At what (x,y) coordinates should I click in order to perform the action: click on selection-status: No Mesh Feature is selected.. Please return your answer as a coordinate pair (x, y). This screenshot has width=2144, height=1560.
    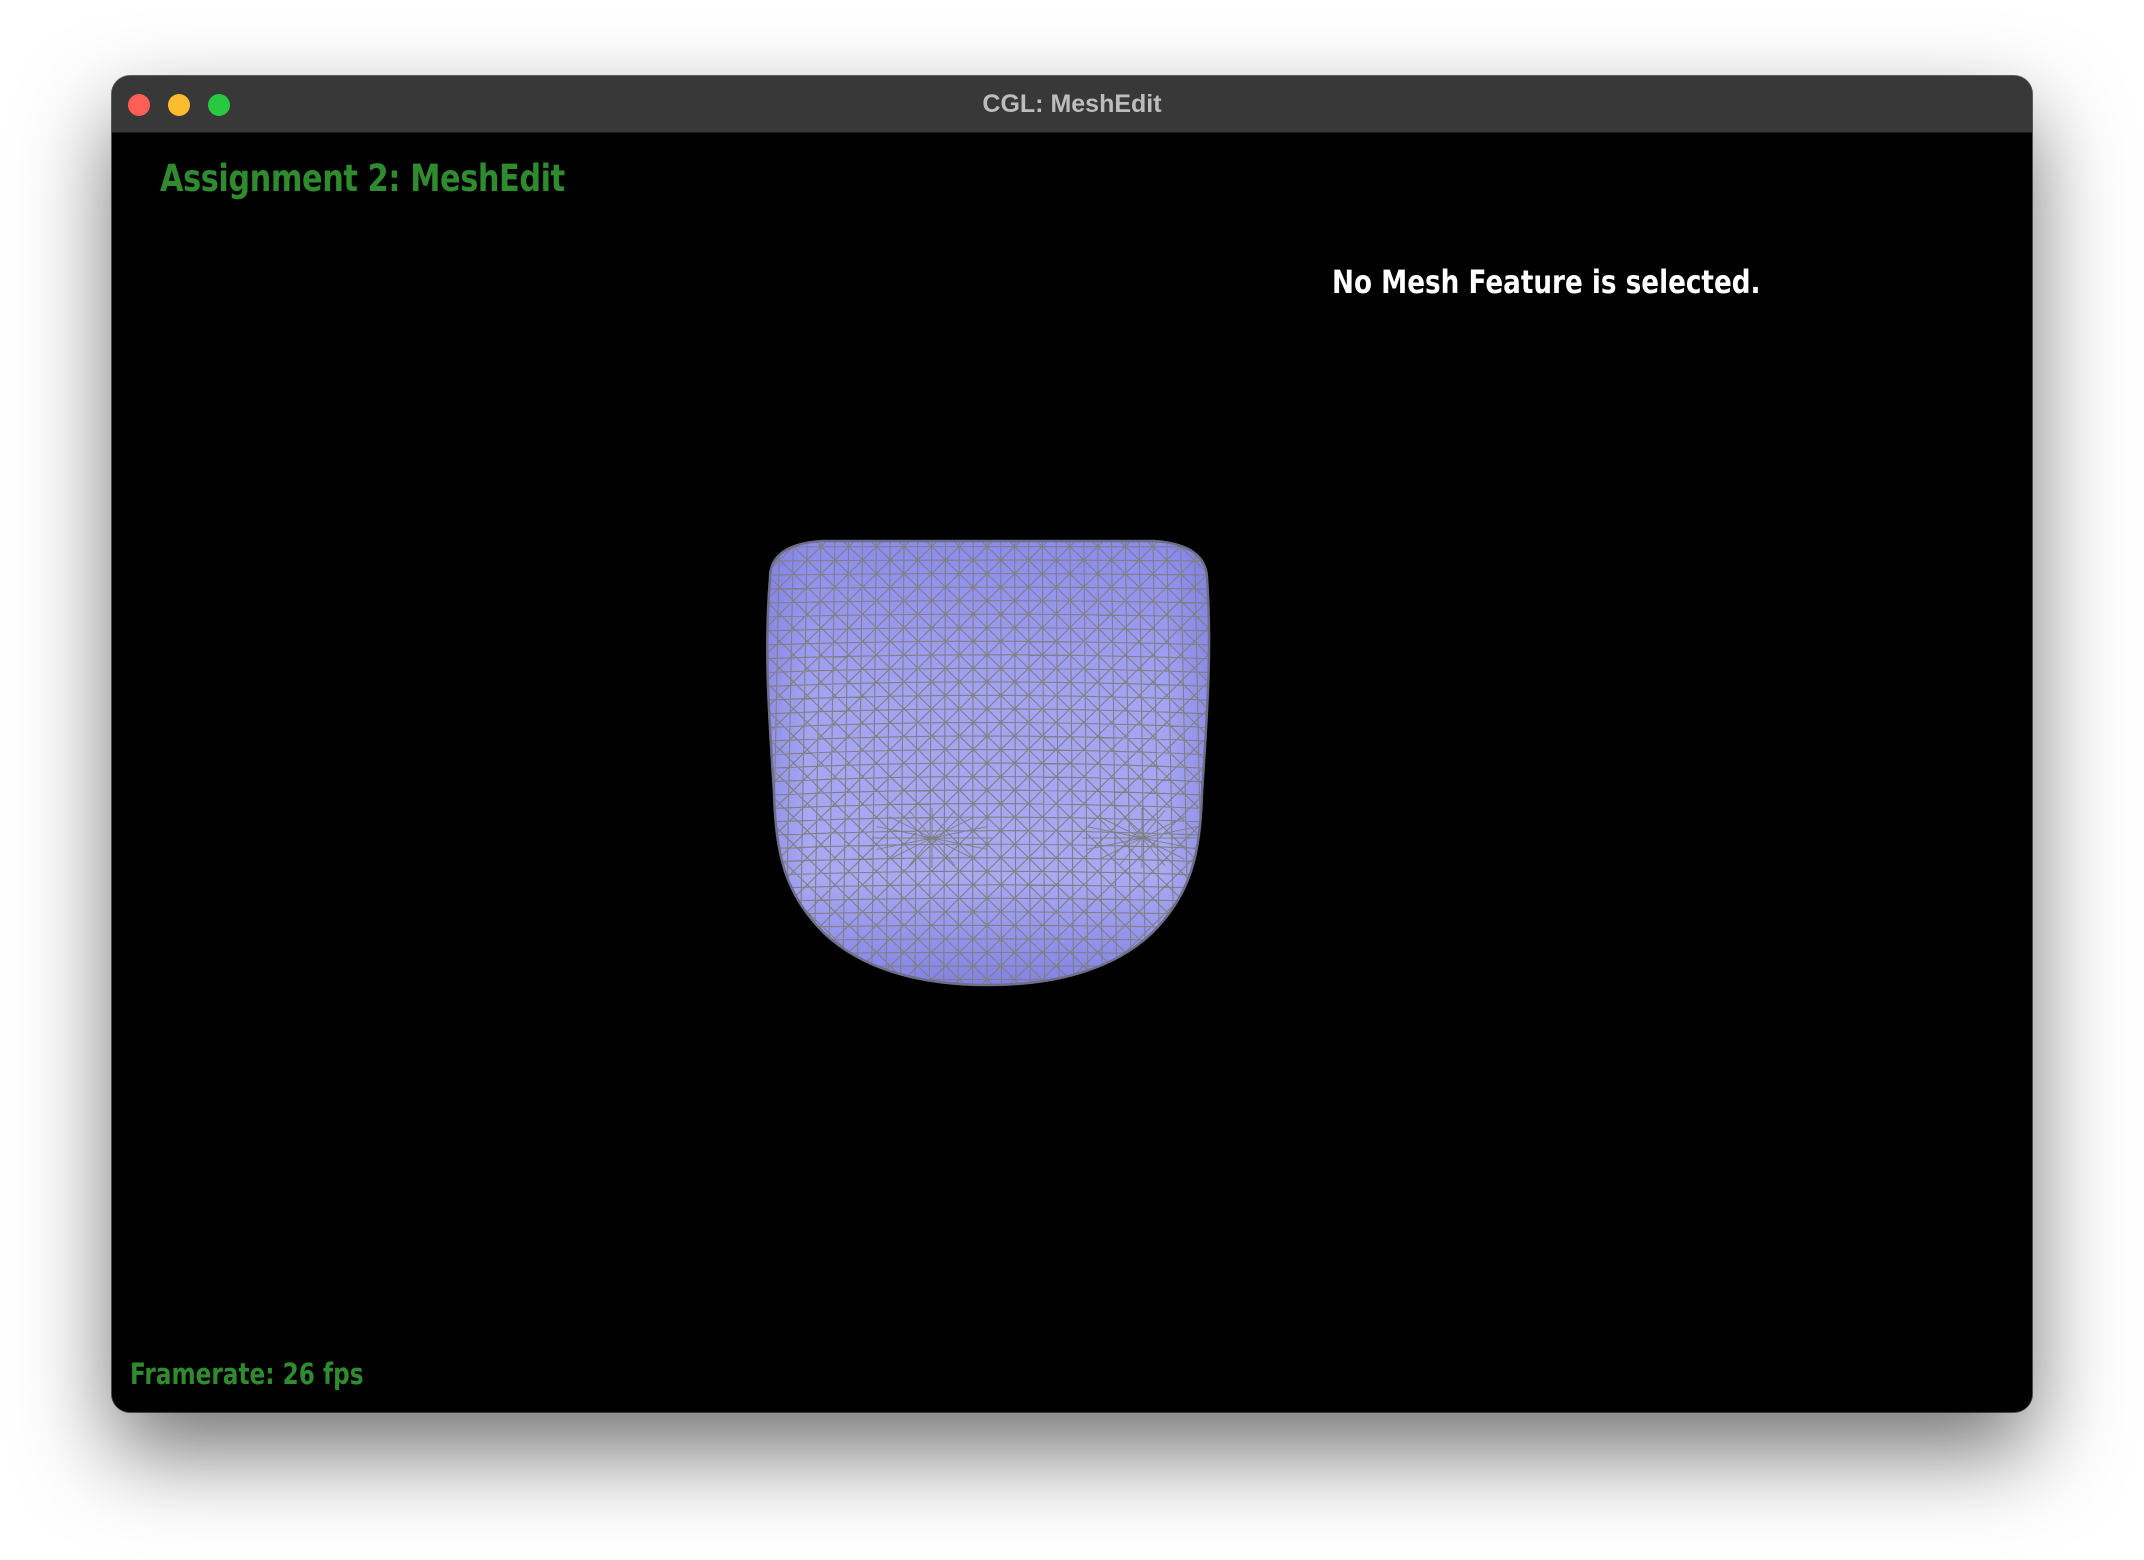
    Looking at the image, I should click on (1546, 282).